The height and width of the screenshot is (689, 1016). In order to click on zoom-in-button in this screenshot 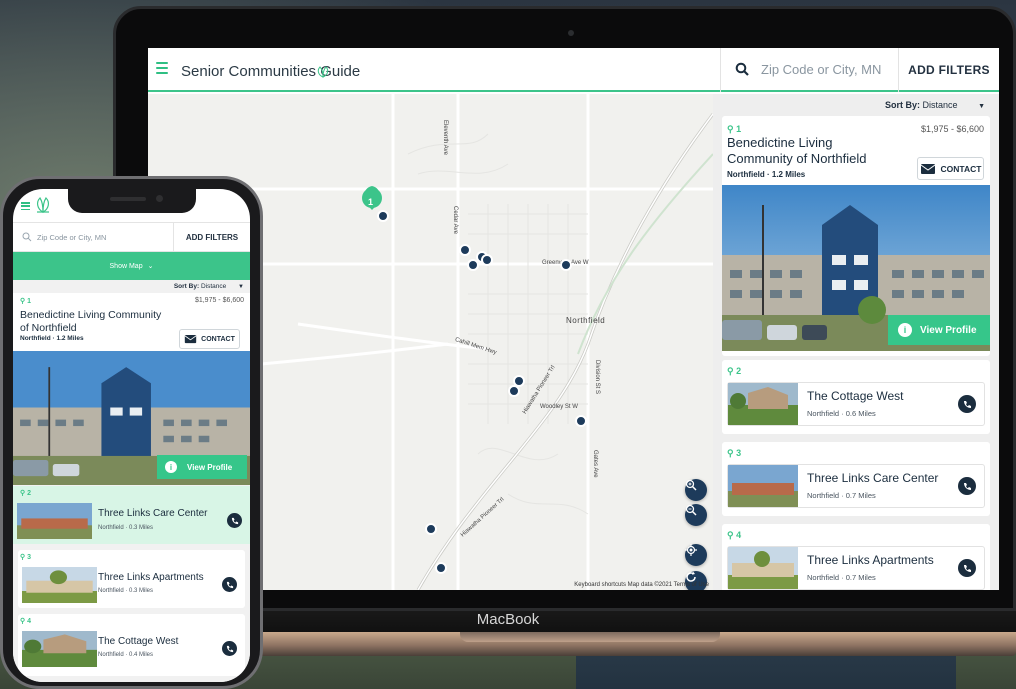, I will do `click(696, 490)`.